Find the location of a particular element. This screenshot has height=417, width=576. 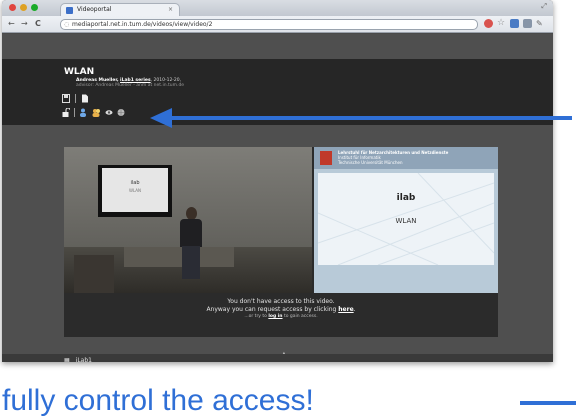

arrow-head is located at coordinates (161, 118).